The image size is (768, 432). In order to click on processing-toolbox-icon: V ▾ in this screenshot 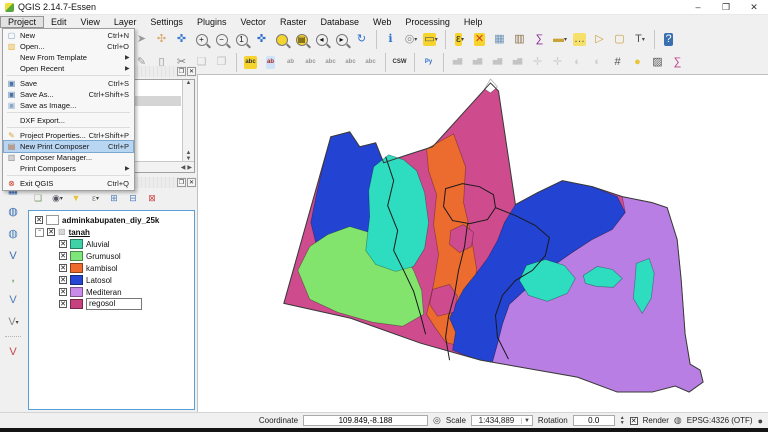, I will do `click(13, 352)`.